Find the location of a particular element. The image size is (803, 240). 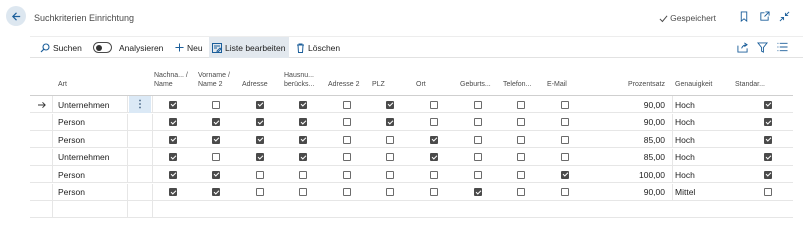

cell-genauigkeit: Mittel is located at coordinates (685, 192).